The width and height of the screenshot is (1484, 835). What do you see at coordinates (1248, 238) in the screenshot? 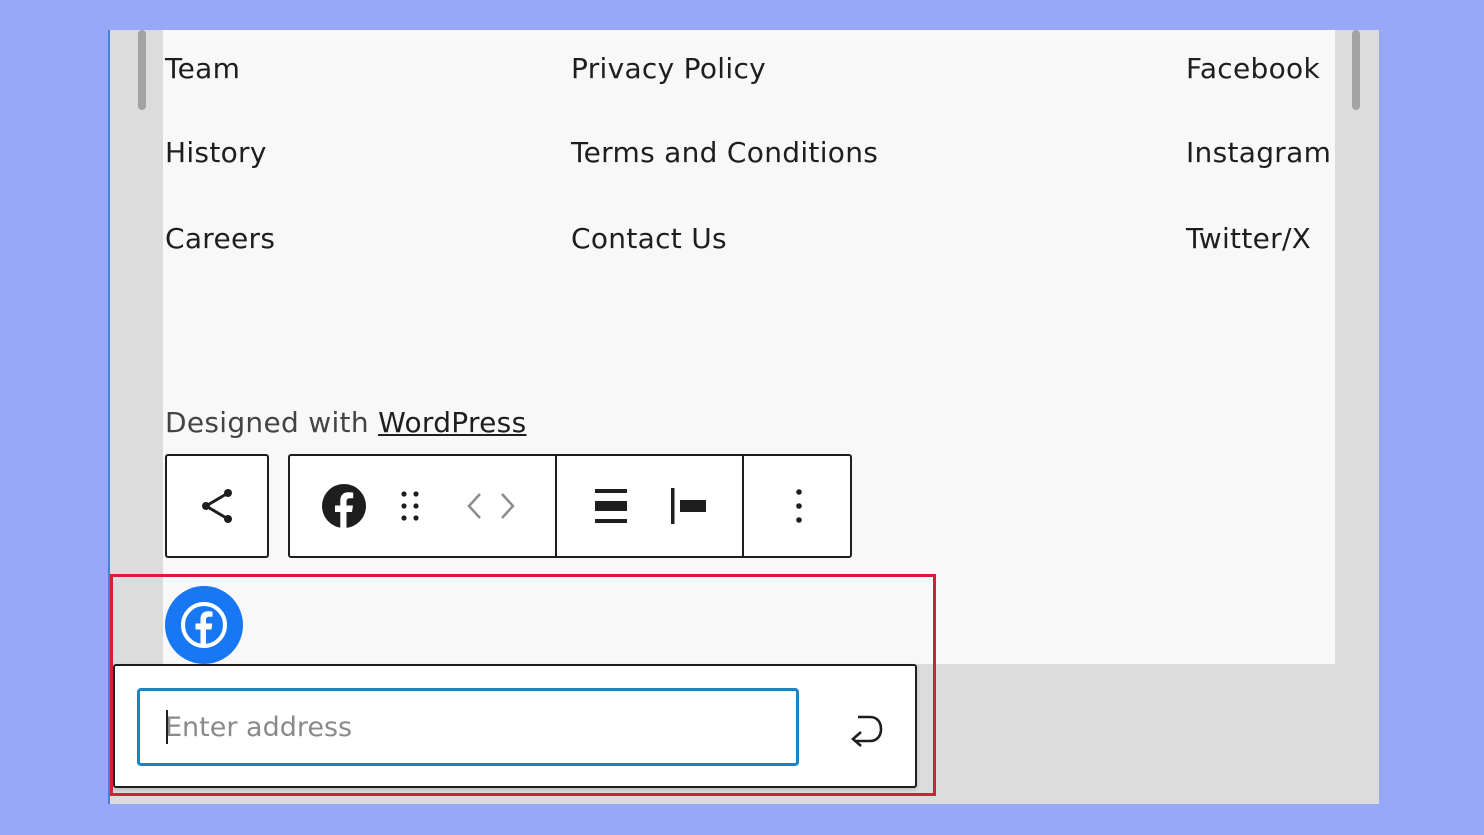
I see `footer-link-twitter: Twitter/X` at bounding box center [1248, 238].